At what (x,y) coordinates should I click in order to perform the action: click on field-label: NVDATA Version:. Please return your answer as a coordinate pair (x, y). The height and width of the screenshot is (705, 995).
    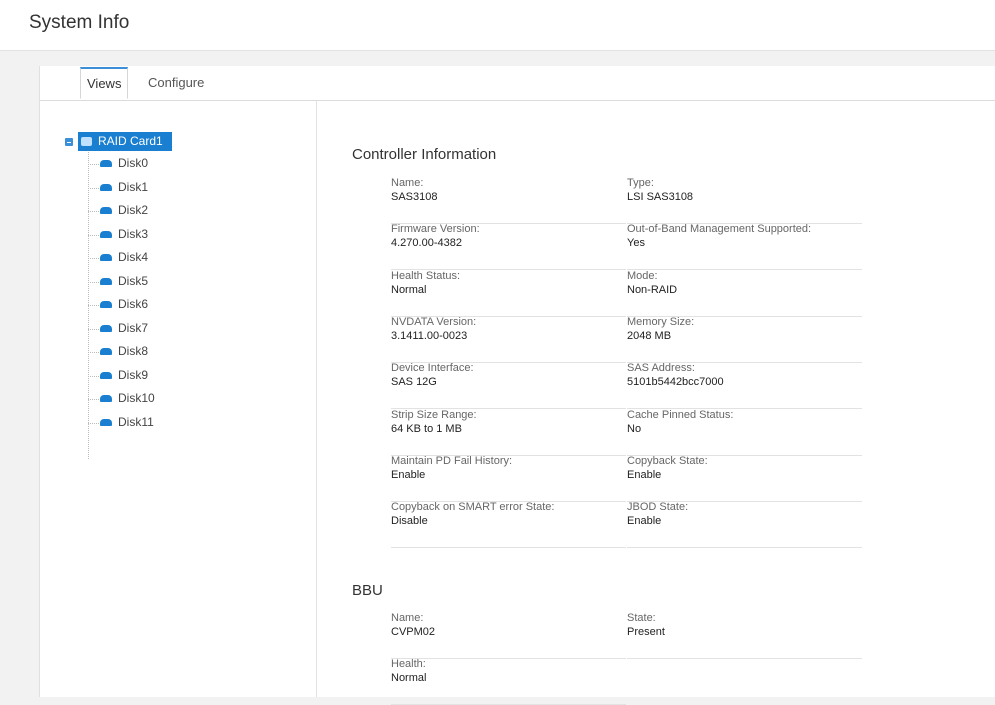
    Looking at the image, I should click on (434, 321).